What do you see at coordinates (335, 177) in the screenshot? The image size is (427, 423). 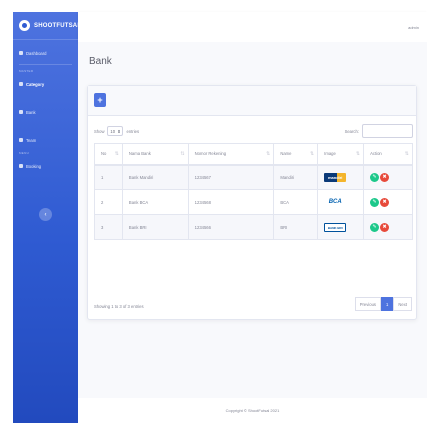 I see `mandiri-logo-image: mandiri` at bounding box center [335, 177].